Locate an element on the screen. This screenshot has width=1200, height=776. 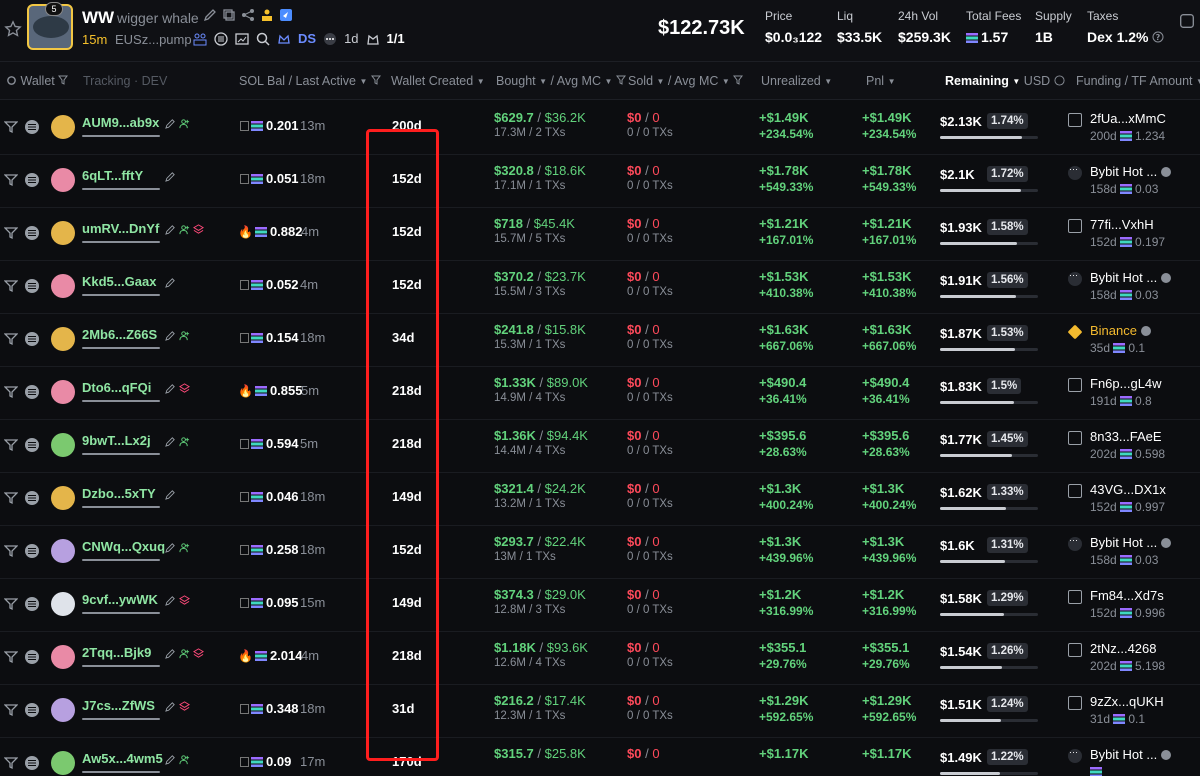
wallet-address-link: J7cs...ZfWS is located at coordinates (118, 705).